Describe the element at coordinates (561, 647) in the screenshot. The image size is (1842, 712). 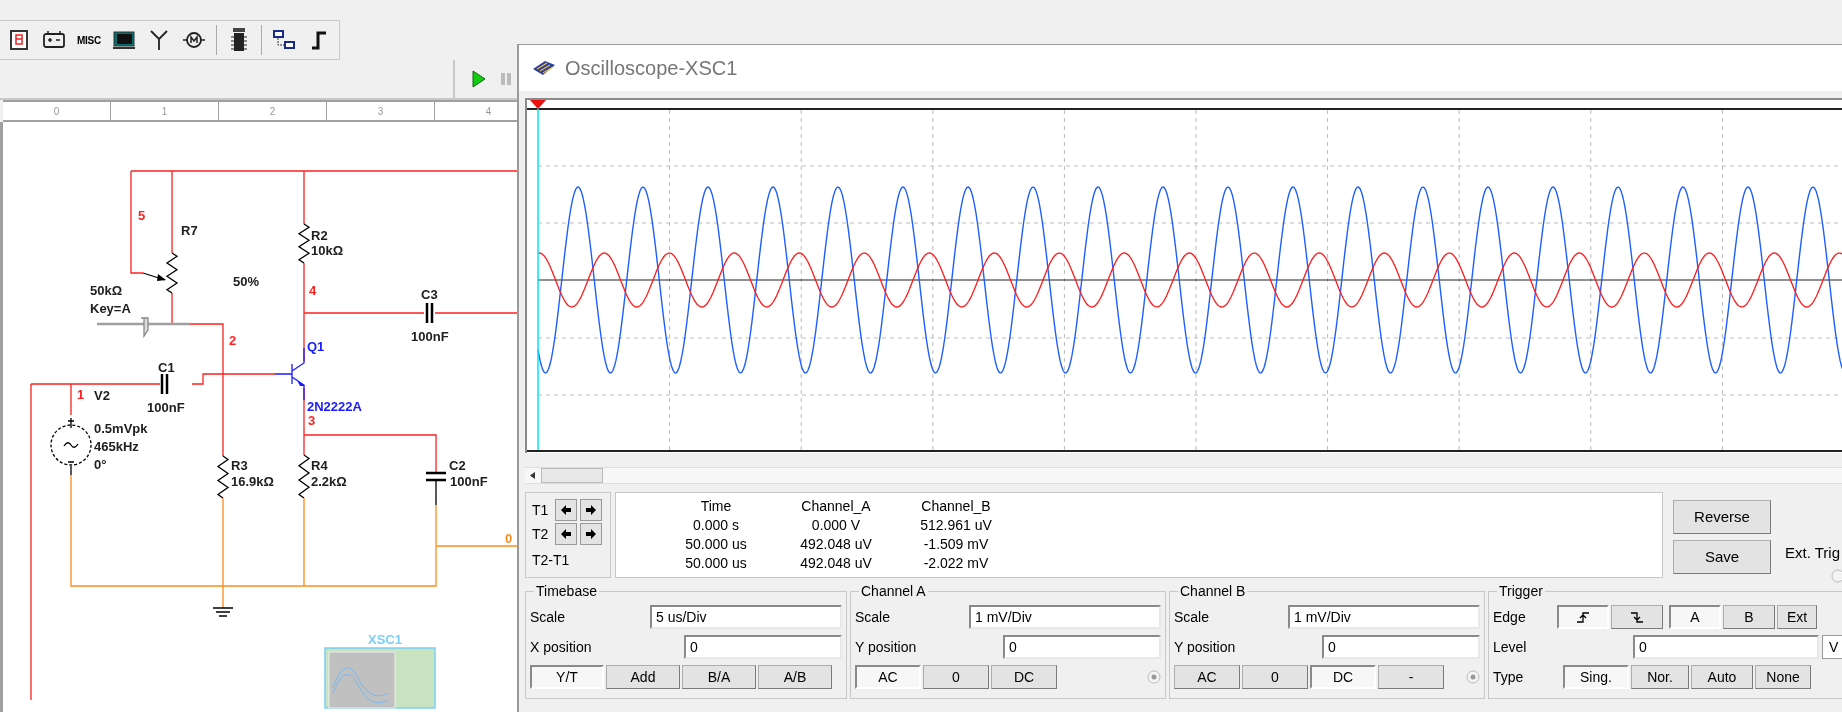
I see `field-label: X position` at that location.